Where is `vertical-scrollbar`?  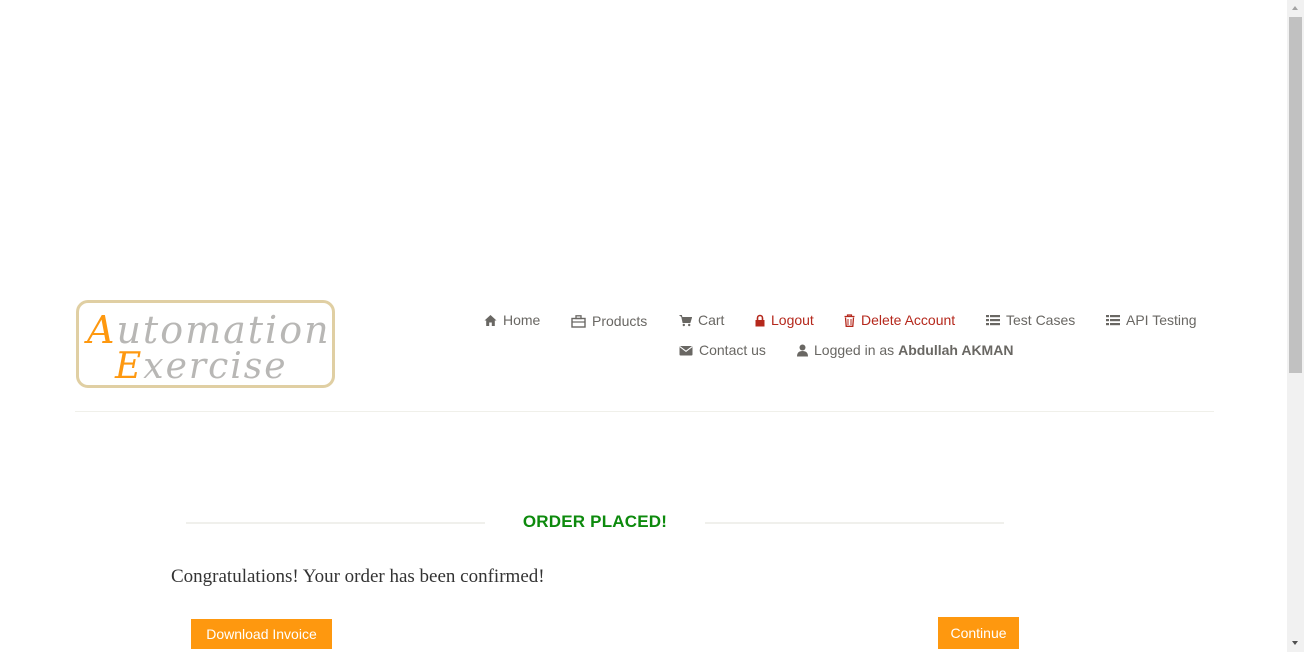
vertical-scrollbar is located at coordinates (1295, 326).